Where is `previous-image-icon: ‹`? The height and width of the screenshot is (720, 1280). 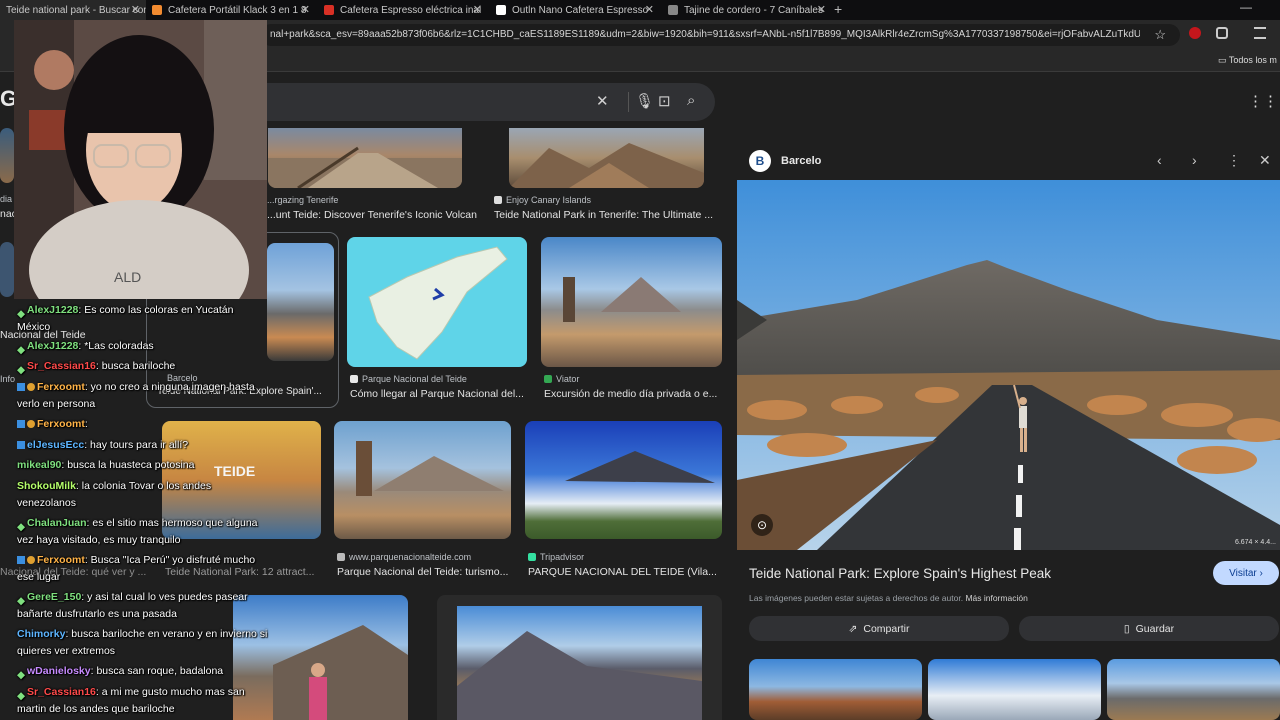
previous-image-icon: ‹ is located at coordinates (1159, 160).